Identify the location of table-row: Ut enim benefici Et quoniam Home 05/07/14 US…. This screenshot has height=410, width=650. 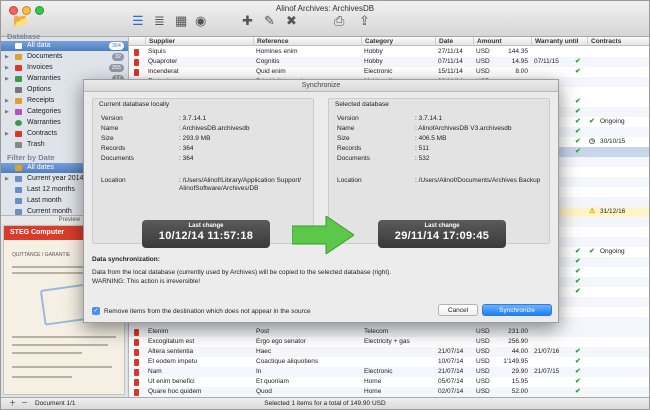
(389, 382).